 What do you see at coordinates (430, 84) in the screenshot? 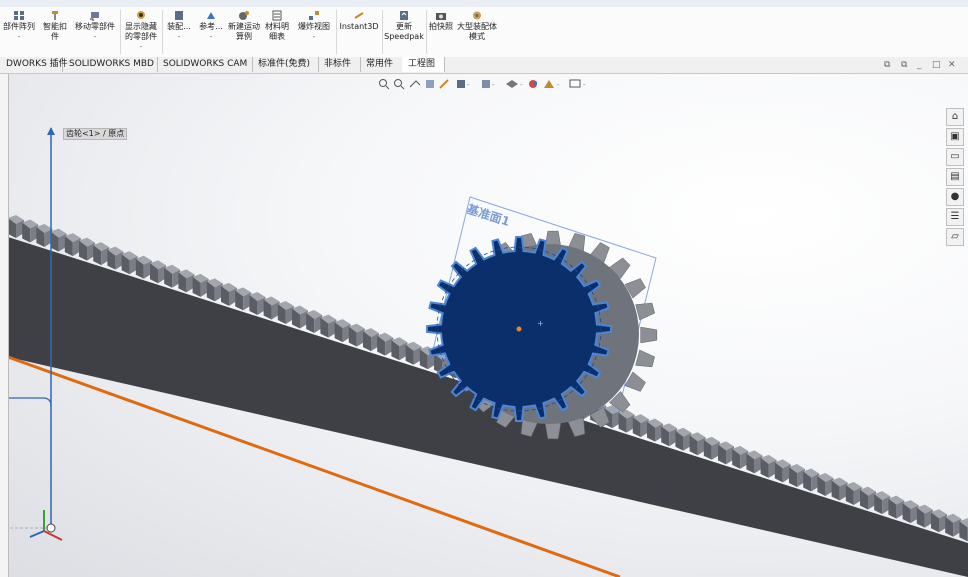
I see `section-view-icon` at bounding box center [430, 84].